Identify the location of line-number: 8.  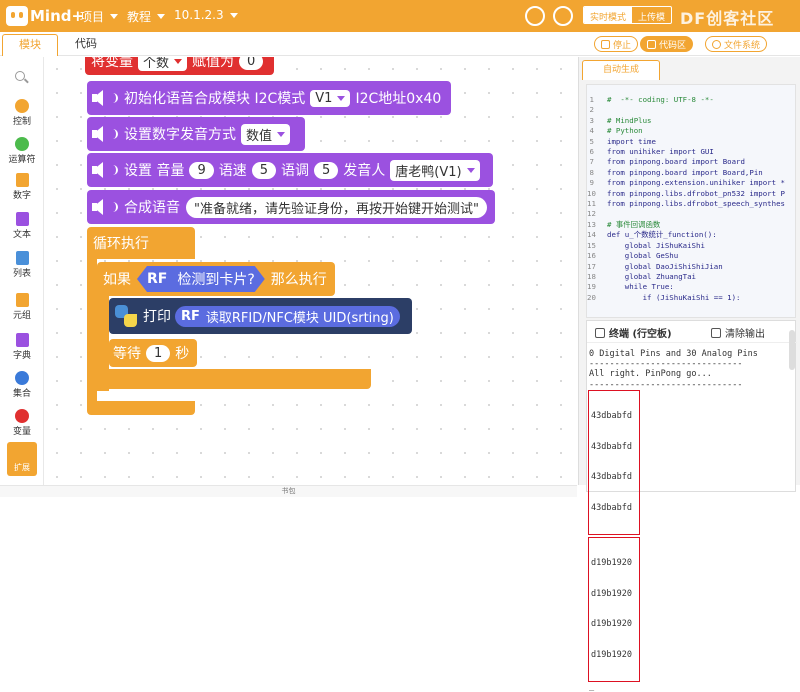
(591, 172).